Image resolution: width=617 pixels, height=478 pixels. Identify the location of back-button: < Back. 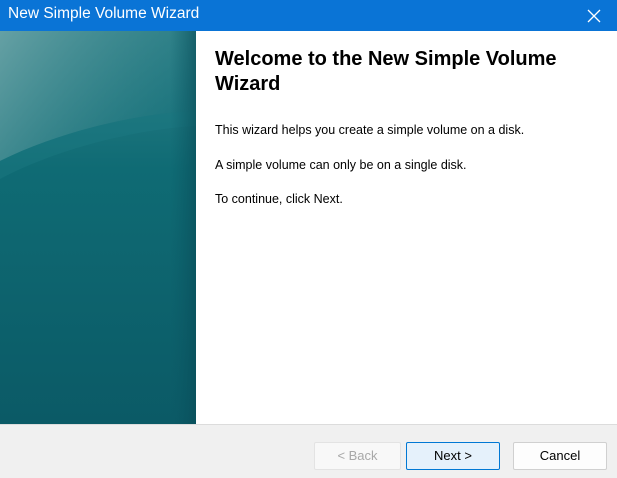
(357, 456).